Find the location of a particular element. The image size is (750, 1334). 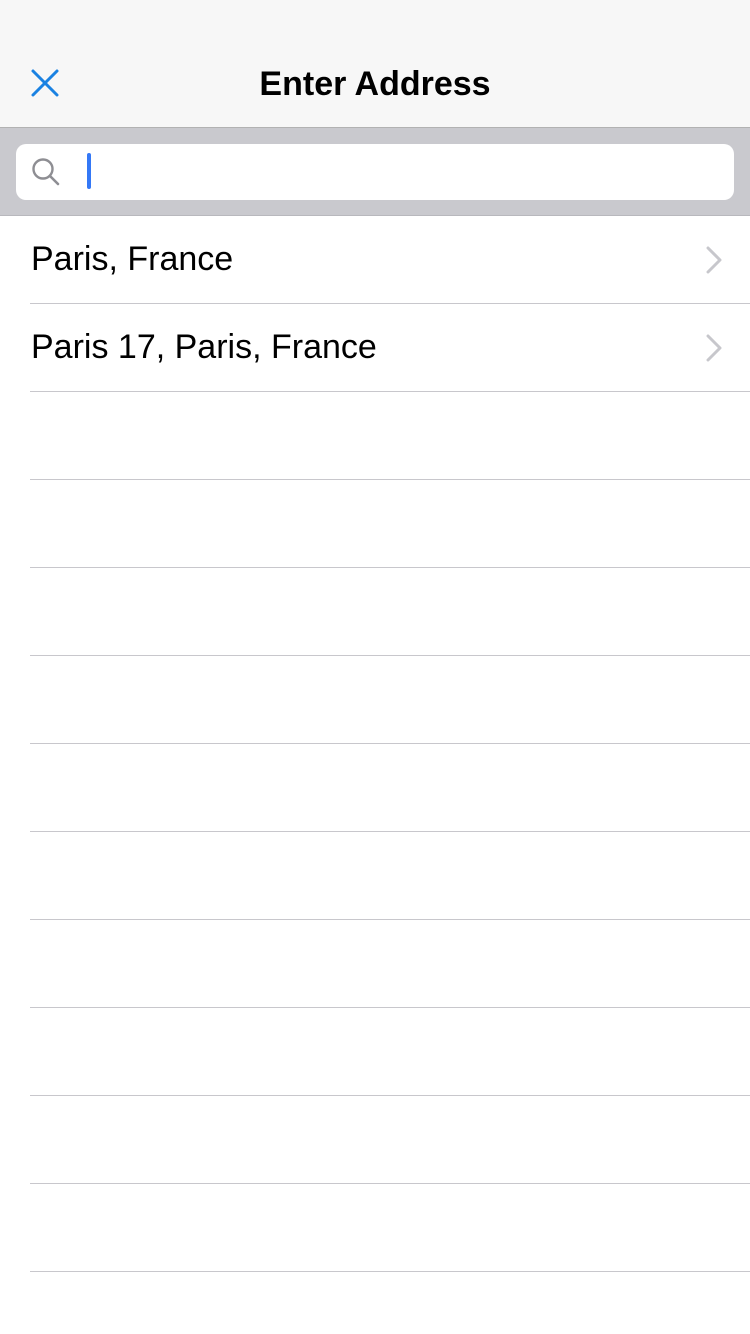

text-cursor is located at coordinates (89, 171).